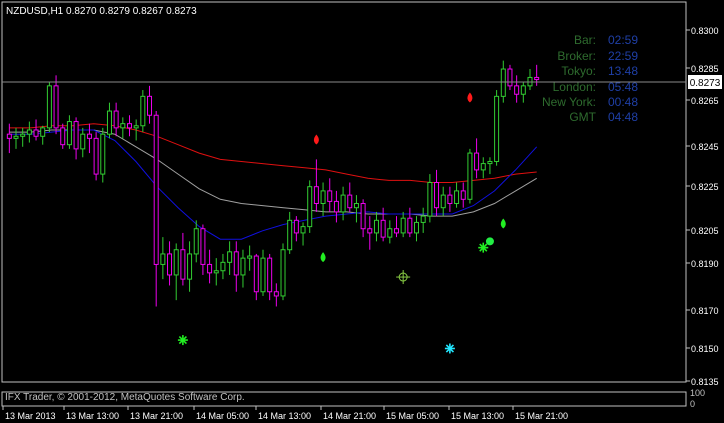 Image resolution: width=724 pixels, height=423 pixels. Describe the element at coordinates (349, 416) in the screenshot. I see `time-tick-label: 14 Mar 21:00` at that location.